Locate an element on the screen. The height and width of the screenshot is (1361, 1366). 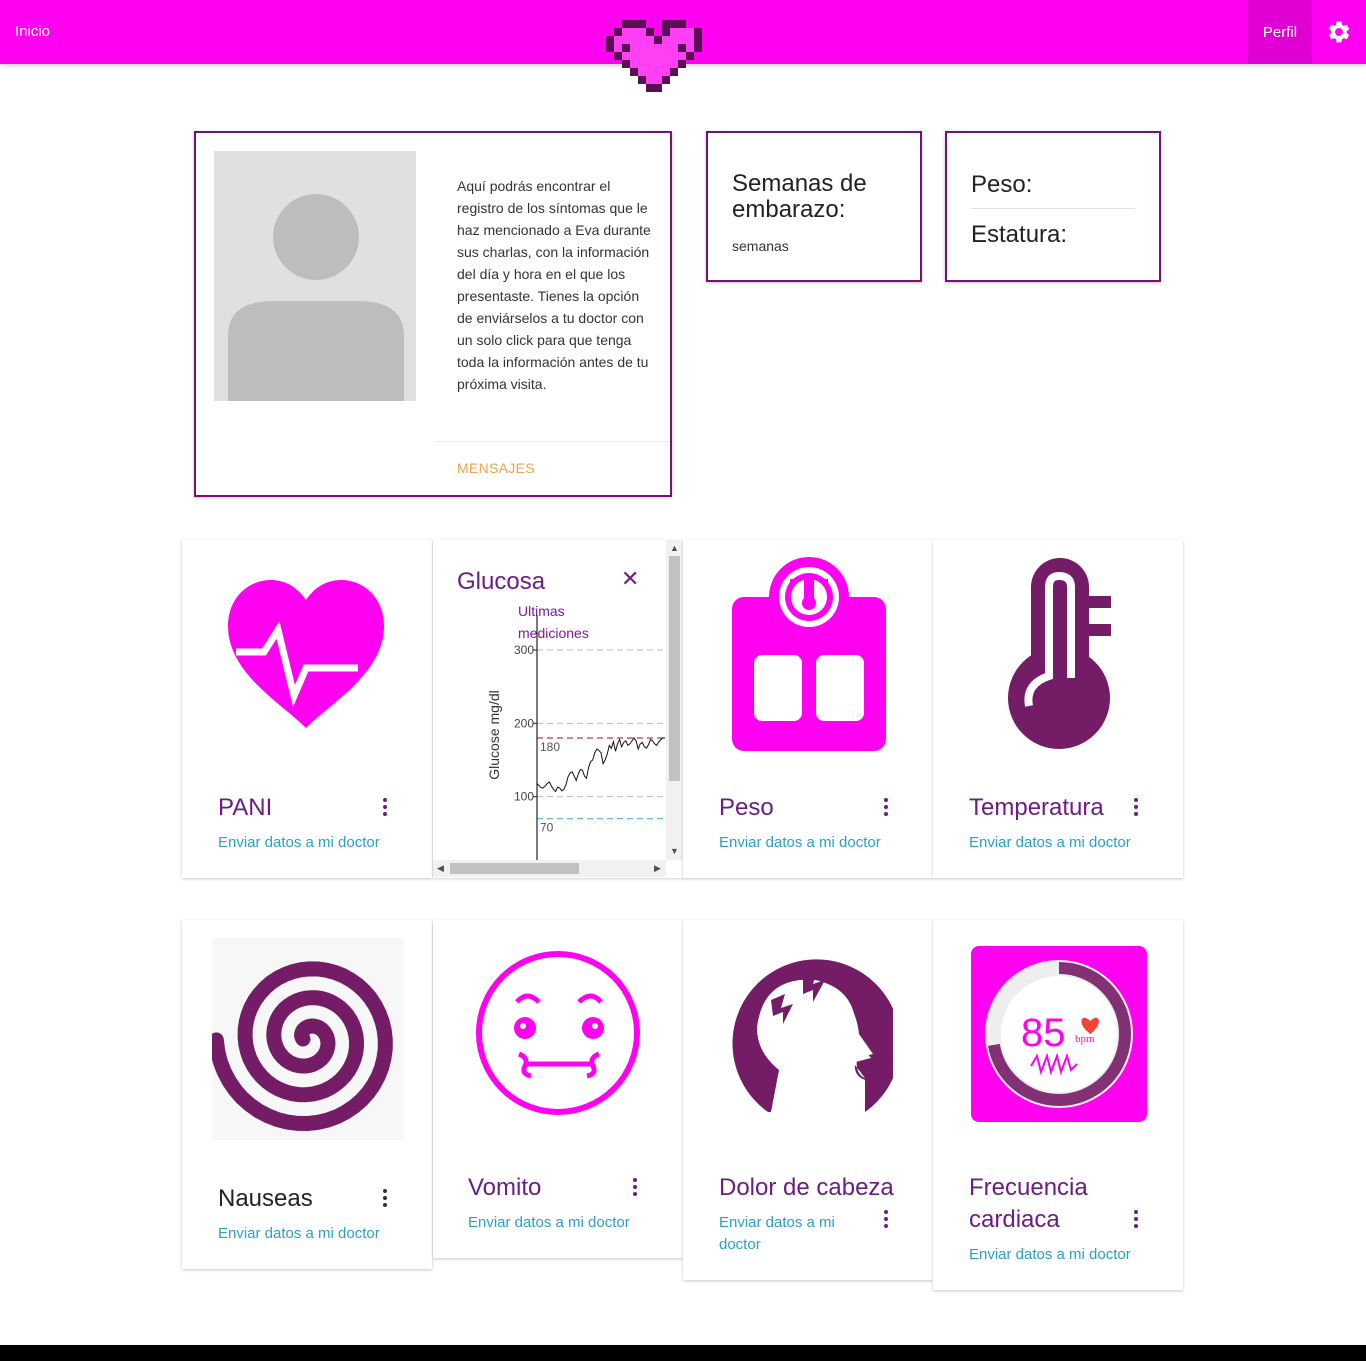
tile-dolor-de-cabeza: Dolor de cabeza Enviar datos a mi doctor is located at coordinates (808, 1100).